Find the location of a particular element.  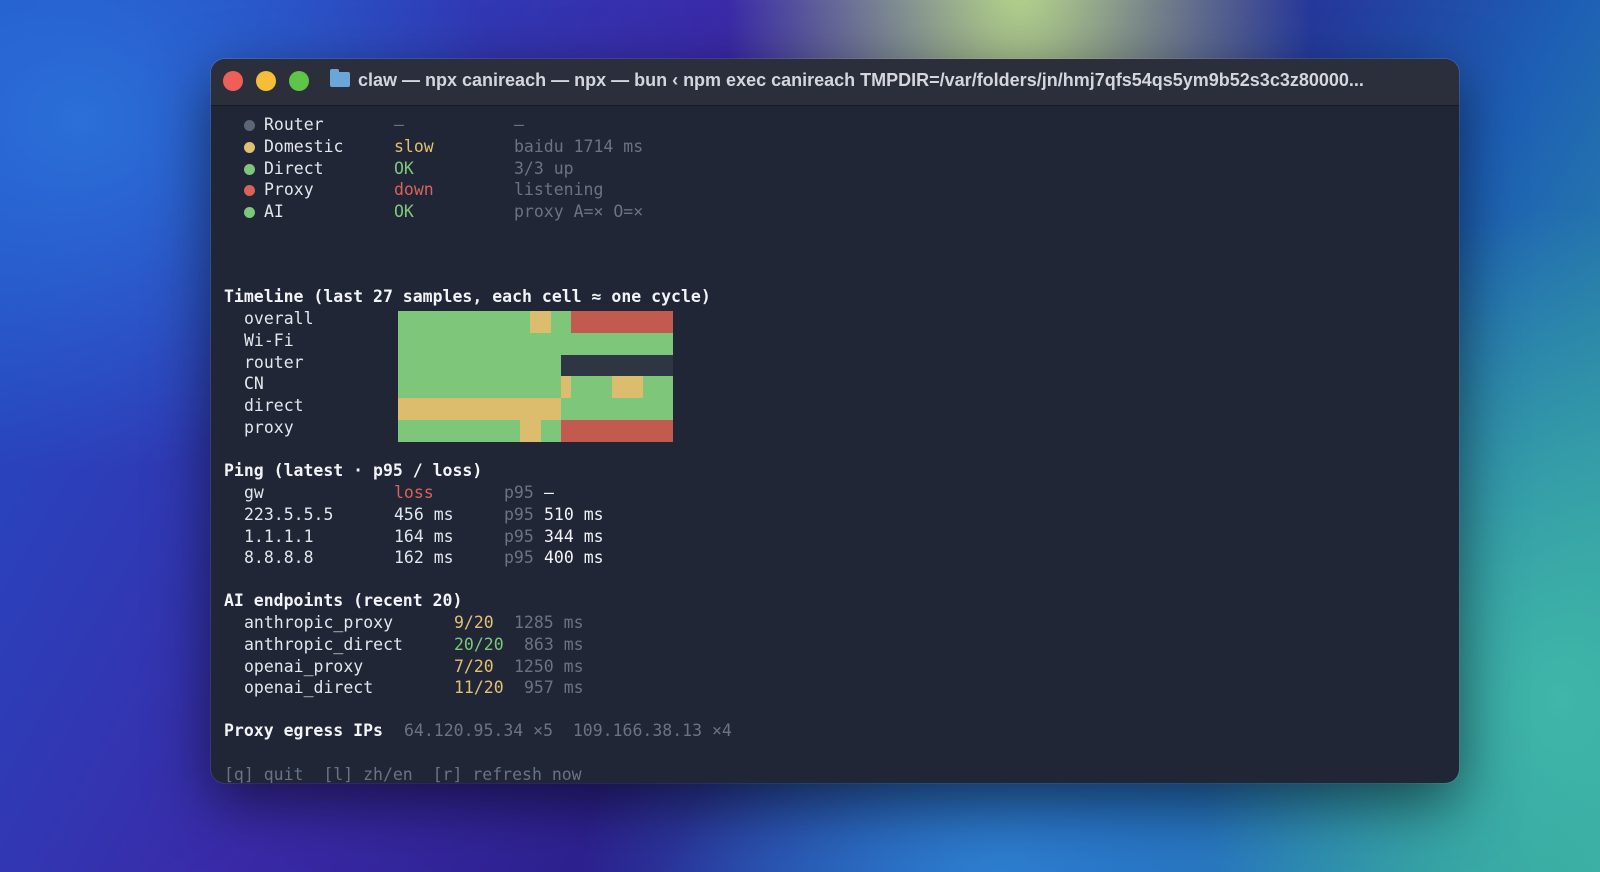

ai-endpoint-name: openai_direct is located at coordinates (309, 688).